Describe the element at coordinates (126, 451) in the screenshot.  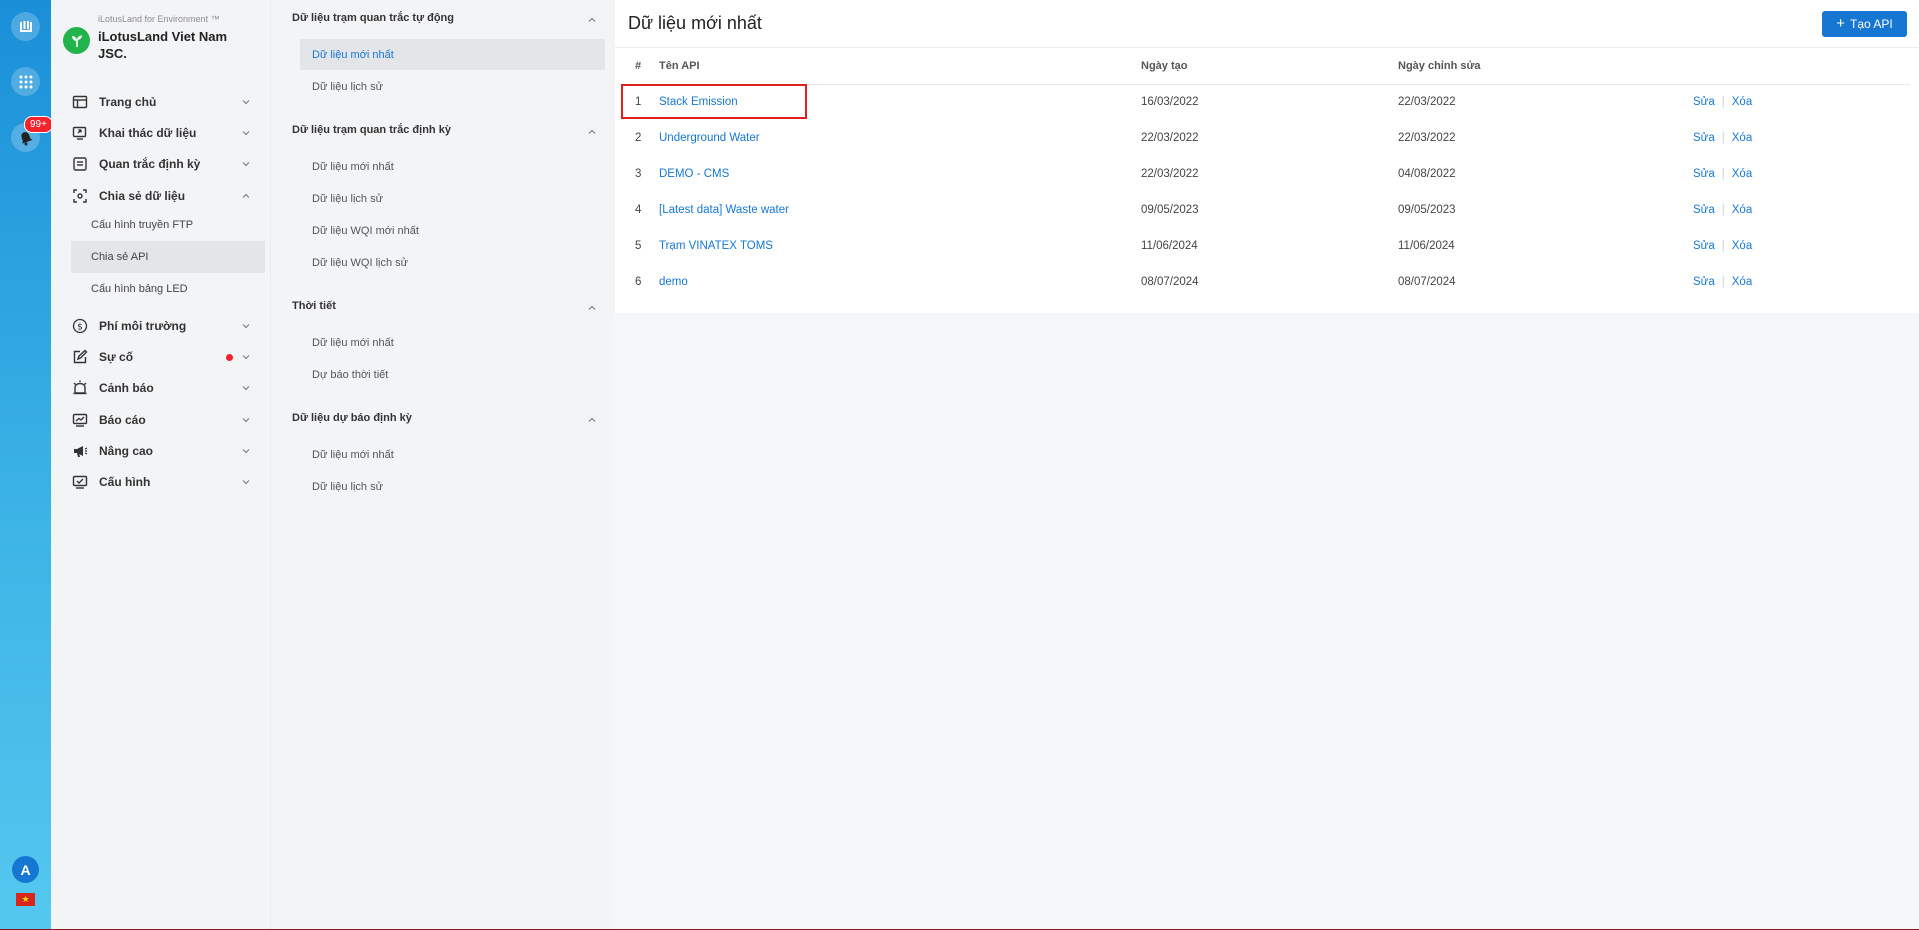
I see `nav-item-label: Nâng cao` at that location.